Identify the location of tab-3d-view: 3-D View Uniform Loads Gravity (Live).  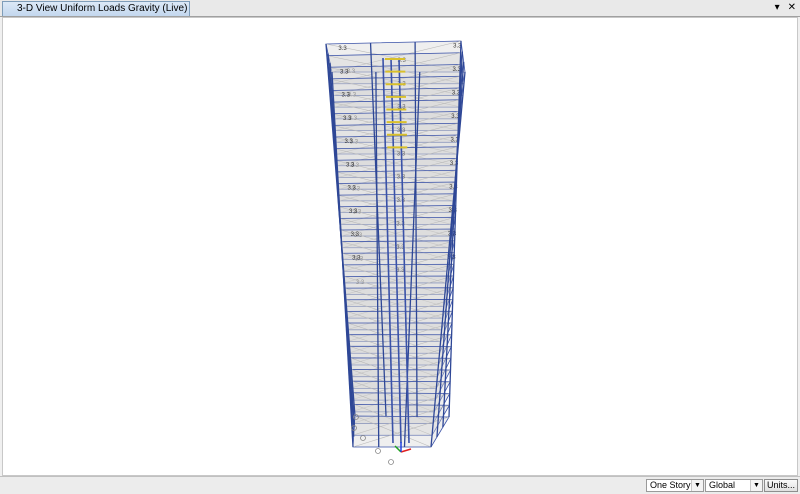
(96, 8).